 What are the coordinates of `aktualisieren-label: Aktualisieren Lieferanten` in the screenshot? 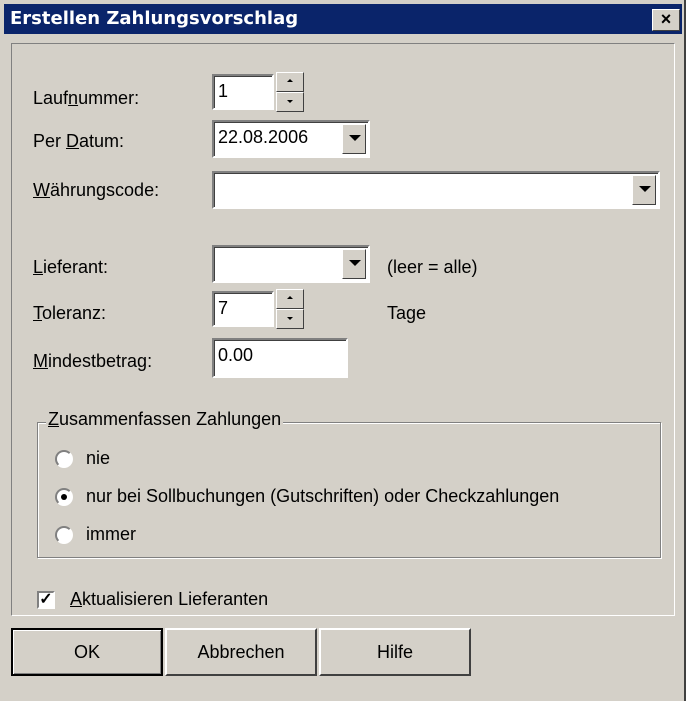 It's located at (169, 599).